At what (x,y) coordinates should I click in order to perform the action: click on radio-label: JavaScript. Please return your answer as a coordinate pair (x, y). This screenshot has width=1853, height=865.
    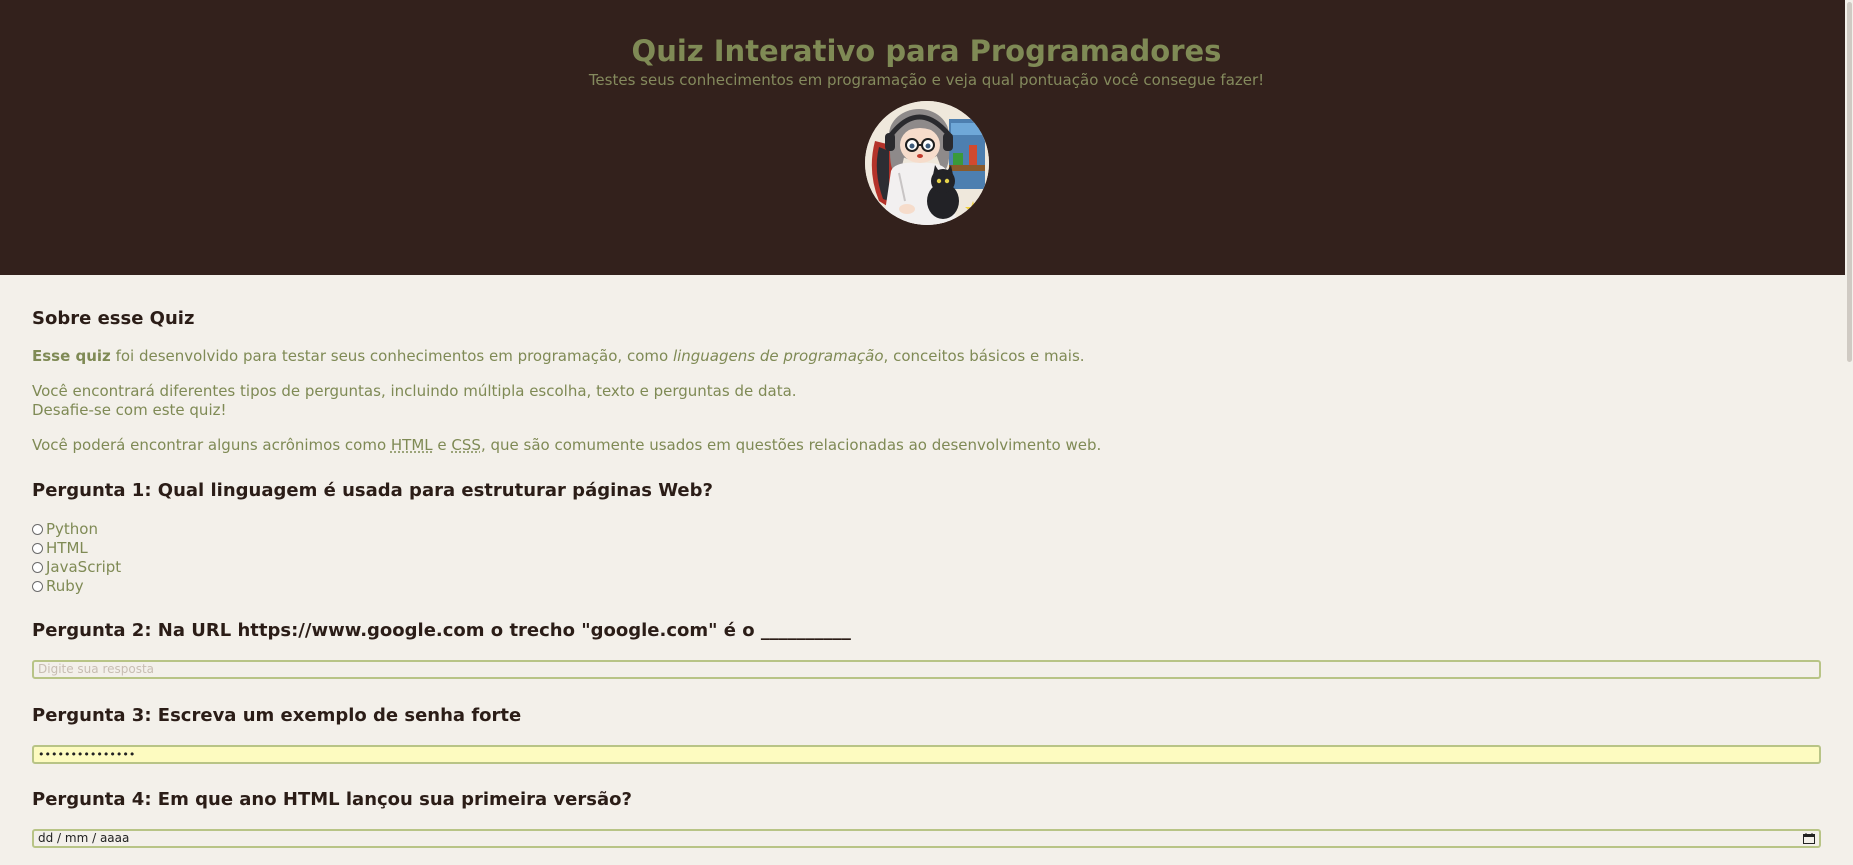
    Looking at the image, I should click on (84, 567).